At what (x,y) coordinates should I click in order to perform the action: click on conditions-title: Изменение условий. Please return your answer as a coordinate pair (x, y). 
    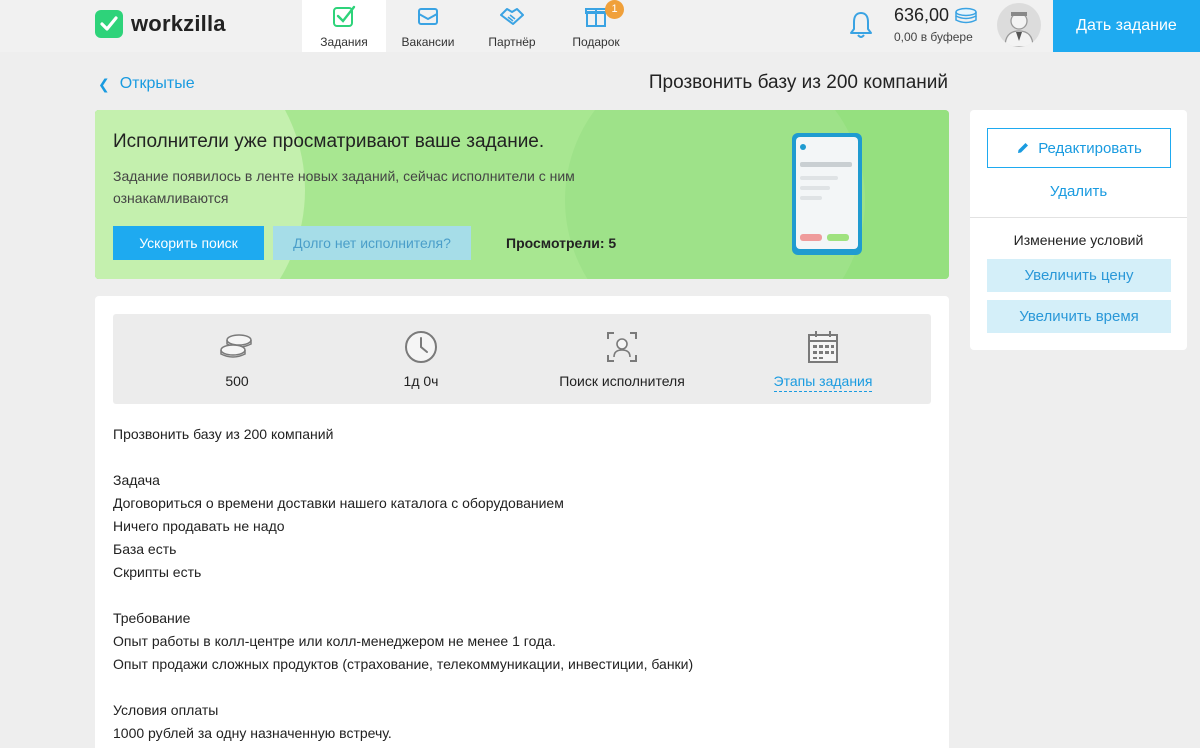
    Looking at the image, I should click on (1078, 240).